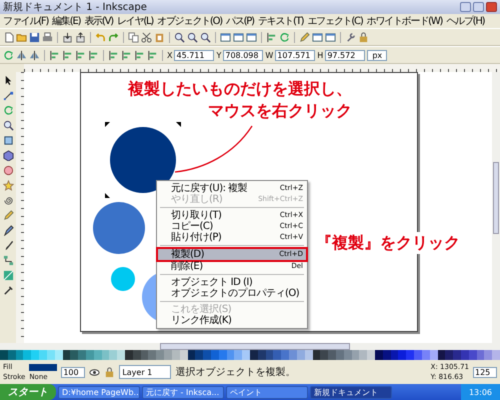 The width and height of the screenshot is (500, 400). What do you see at coordinates (8, 95) in the screenshot?
I see `node-icon` at bounding box center [8, 95].